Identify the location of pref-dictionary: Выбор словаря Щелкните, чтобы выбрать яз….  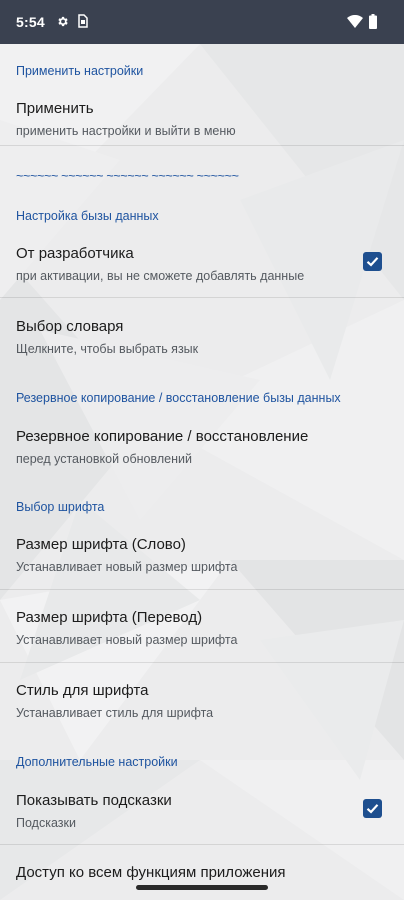
(202, 343).